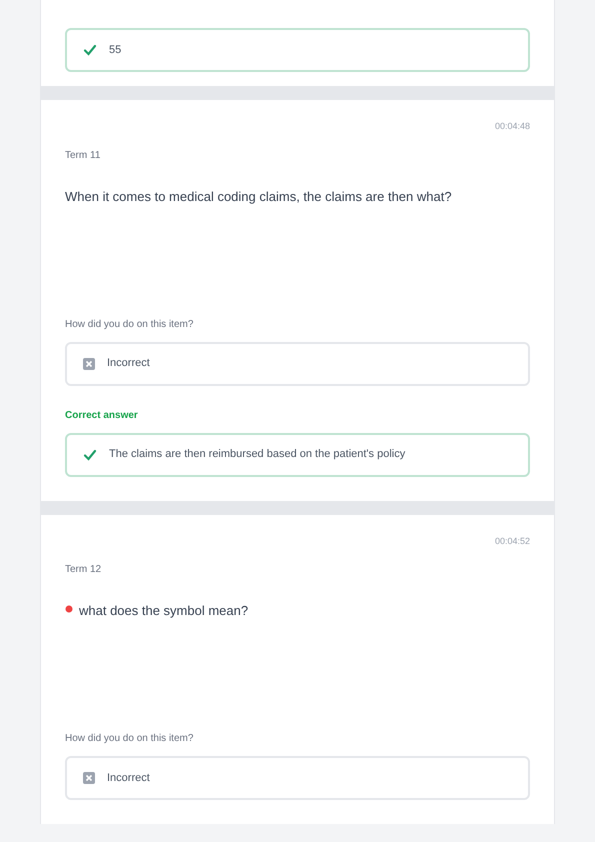 The image size is (595, 842). Describe the element at coordinates (258, 197) in the screenshot. I see `question-text: When it comes to medical coding claims, the claims are then what?` at that location.